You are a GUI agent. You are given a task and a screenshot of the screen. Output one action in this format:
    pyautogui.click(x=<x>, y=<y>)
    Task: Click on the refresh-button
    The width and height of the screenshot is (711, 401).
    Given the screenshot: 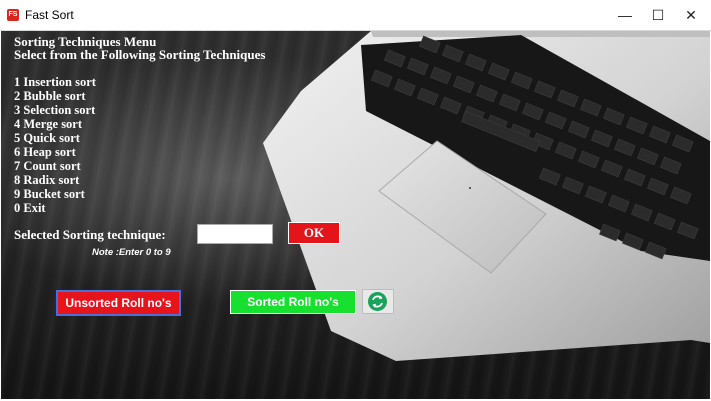 What is the action you would take?
    pyautogui.click(x=378, y=301)
    